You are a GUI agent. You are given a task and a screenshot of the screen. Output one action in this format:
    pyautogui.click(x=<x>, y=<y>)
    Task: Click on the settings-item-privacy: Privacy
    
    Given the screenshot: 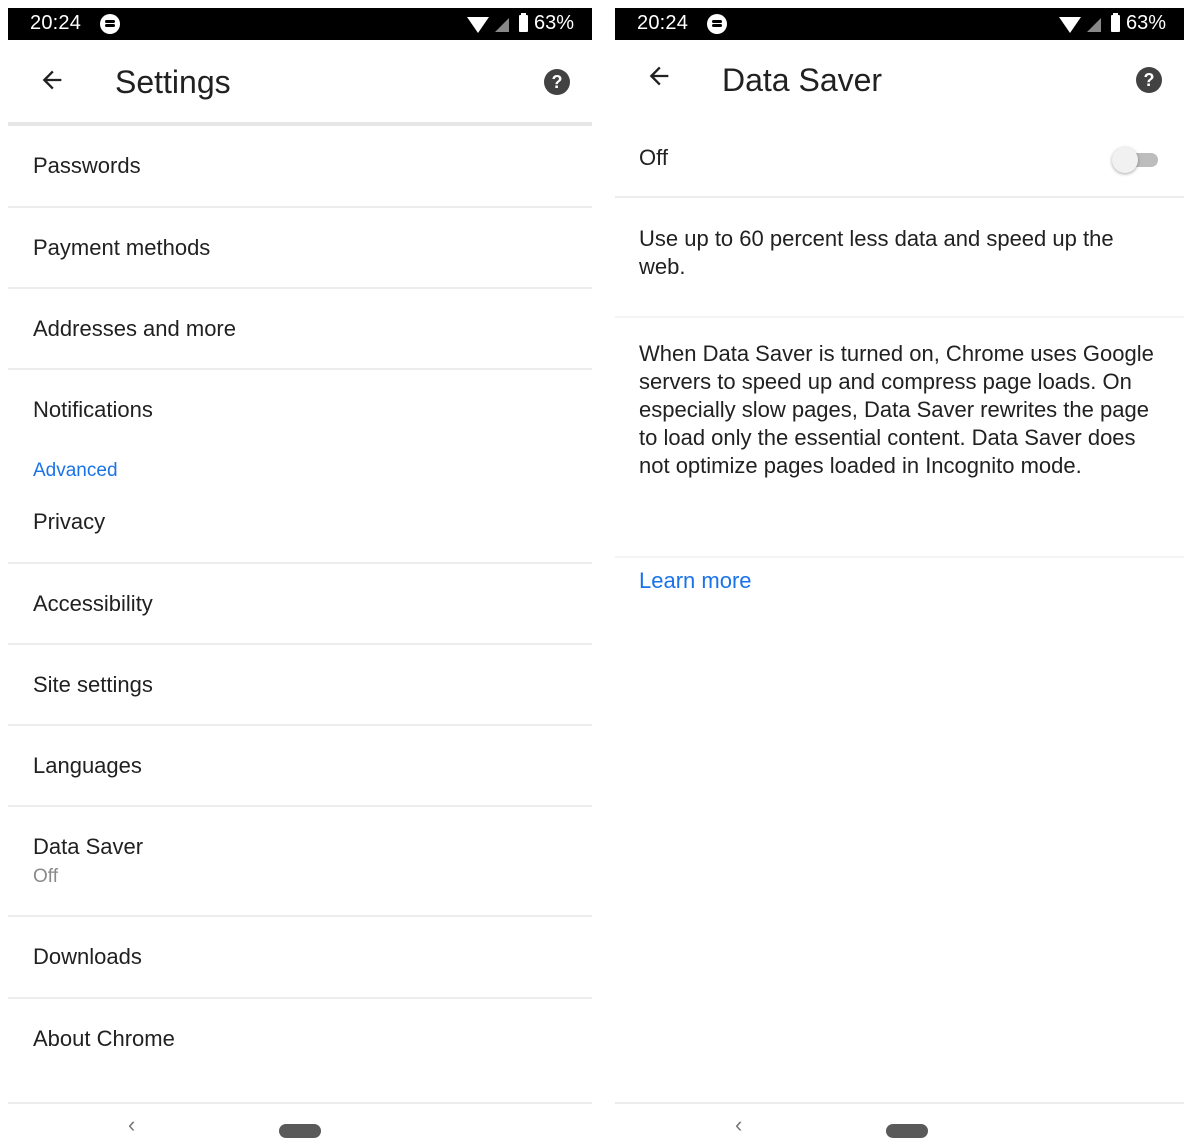 What is the action you would take?
    pyautogui.click(x=300, y=523)
    